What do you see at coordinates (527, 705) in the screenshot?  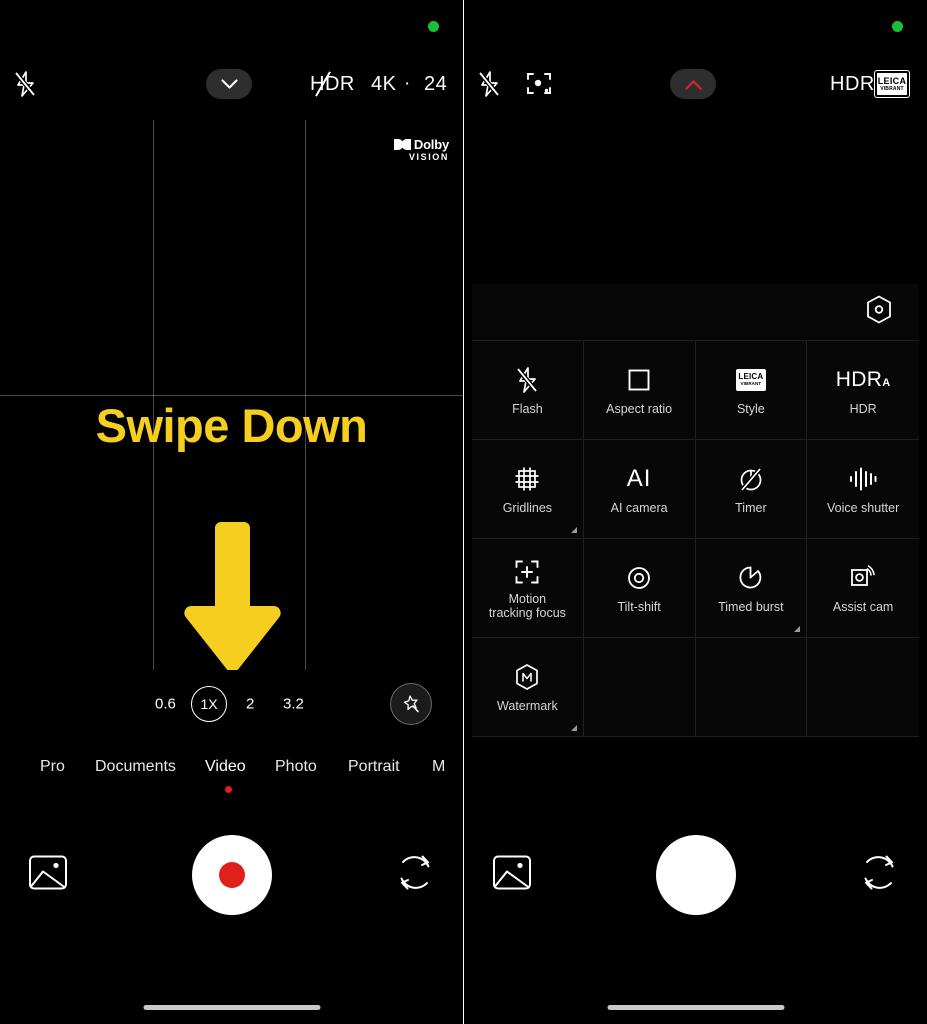 I see `setting-label: Watermark` at bounding box center [527, 705].